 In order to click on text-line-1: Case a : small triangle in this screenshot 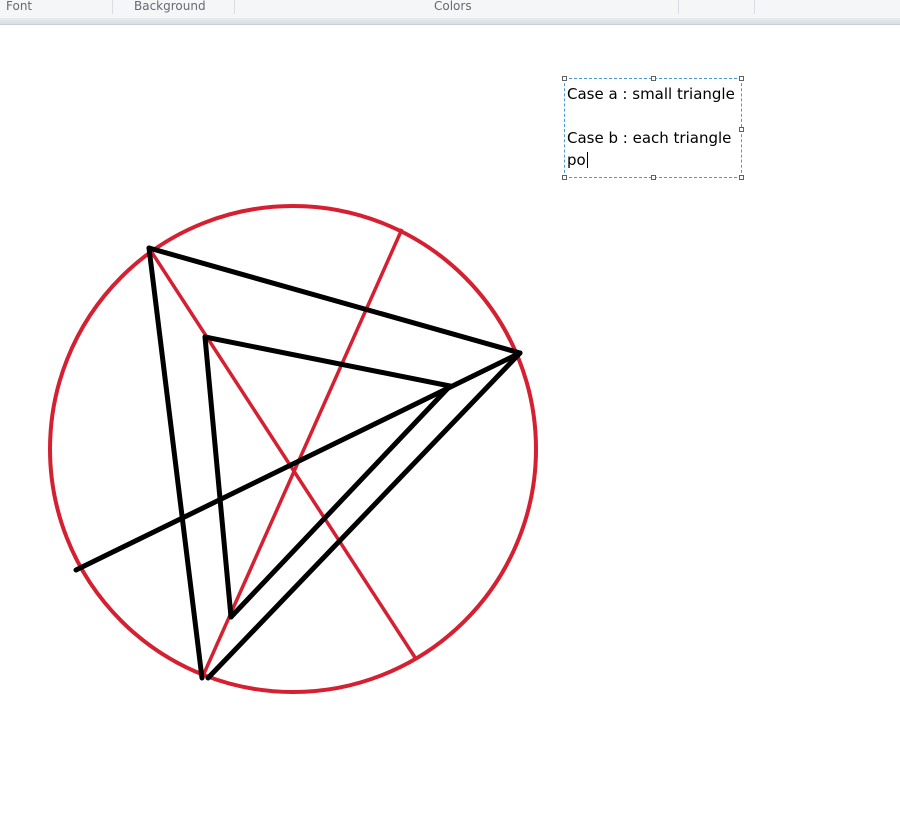, I will do `click(651, 94)`.